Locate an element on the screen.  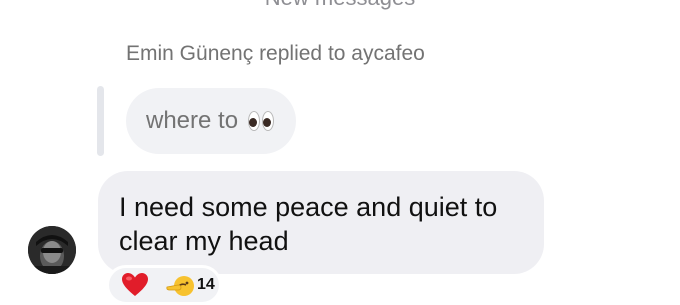
reactions-pill: 14 is located at coordinates (164, 285).